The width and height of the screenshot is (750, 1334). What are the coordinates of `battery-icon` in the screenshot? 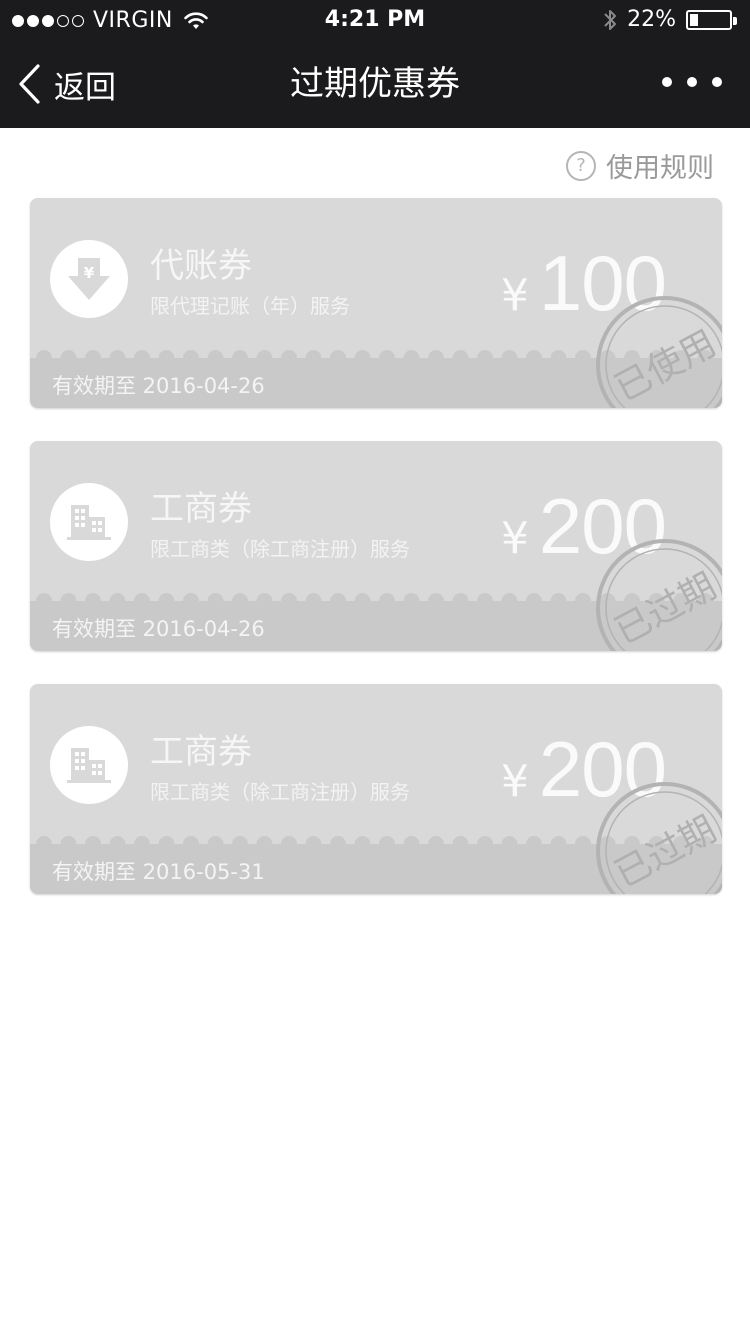 It's located at (711, 19).